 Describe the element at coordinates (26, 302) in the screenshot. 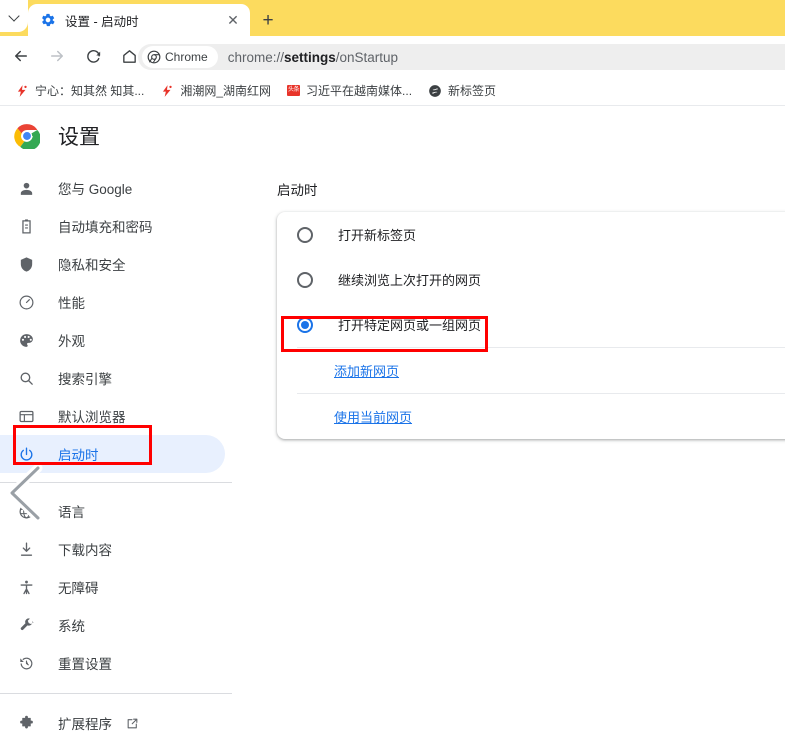

I see `speedometer-icon` at that location.